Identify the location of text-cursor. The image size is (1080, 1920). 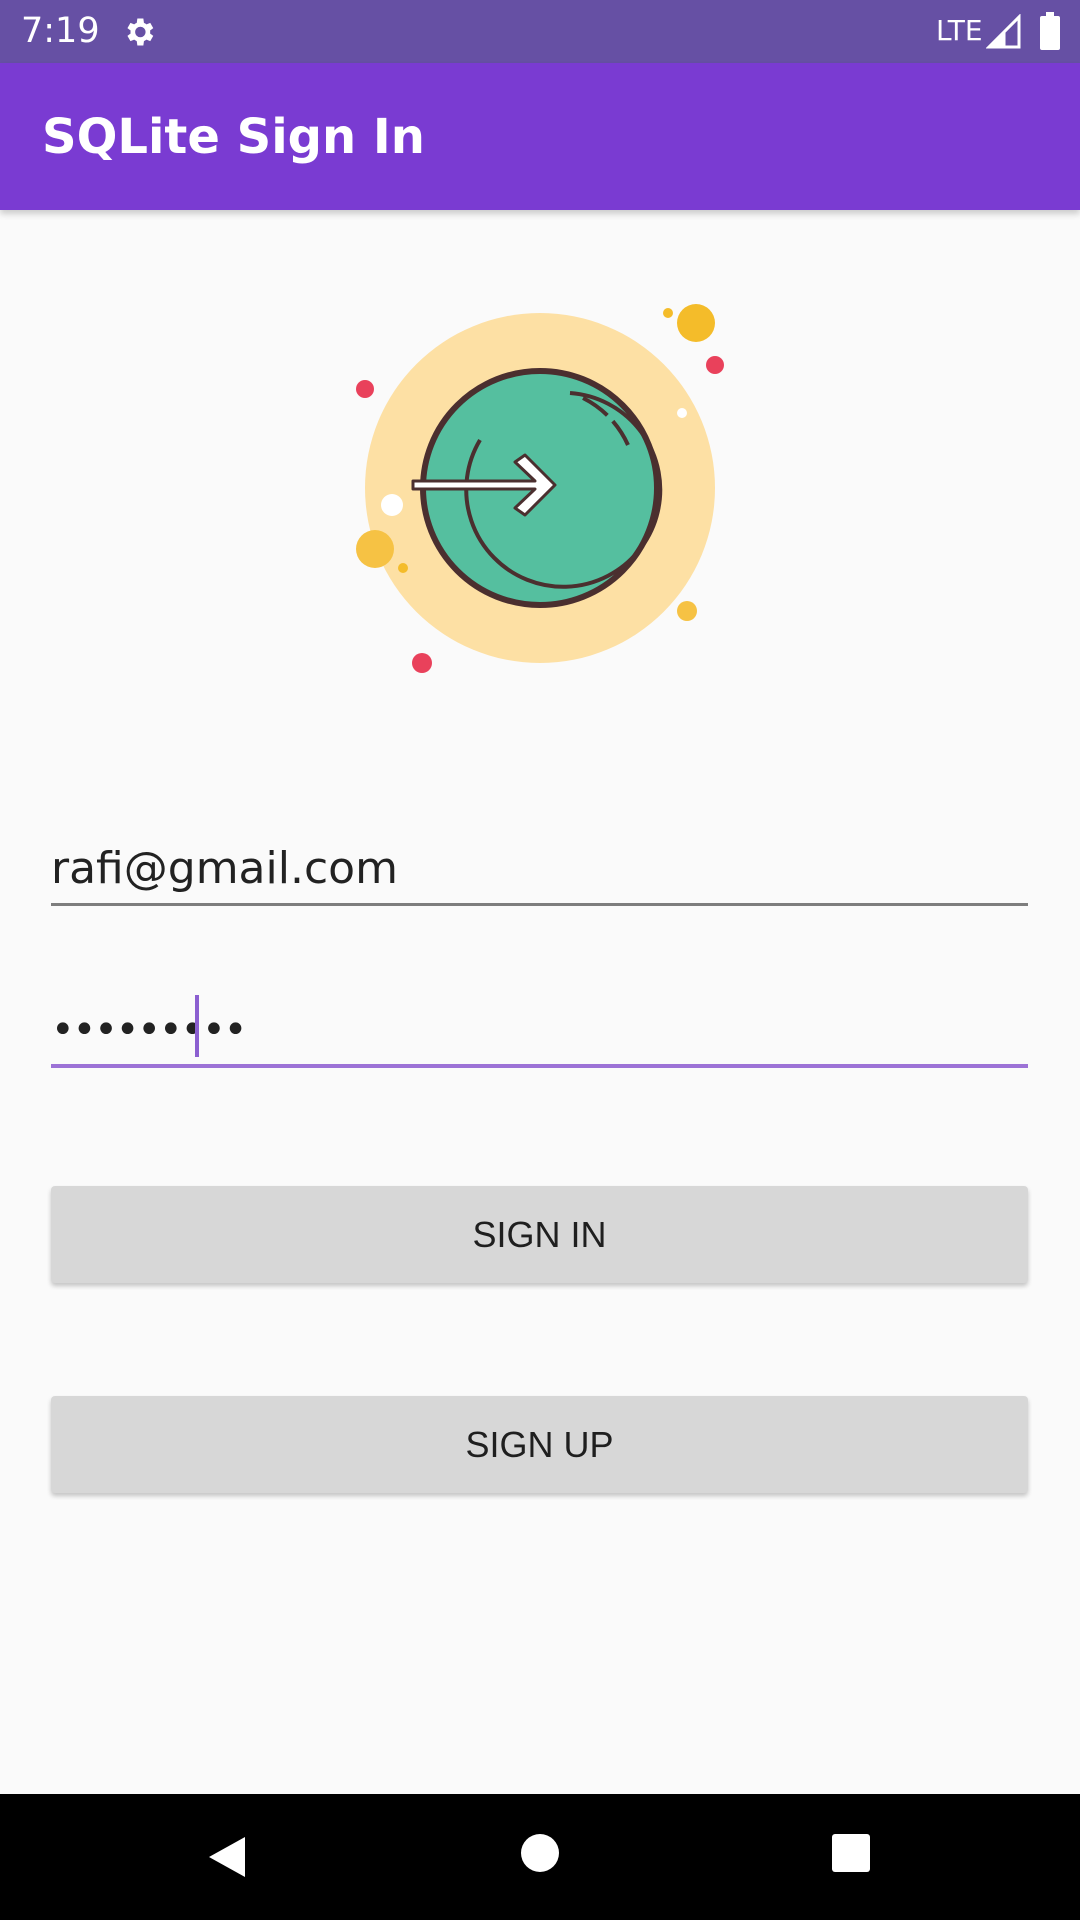
(197, 1026).